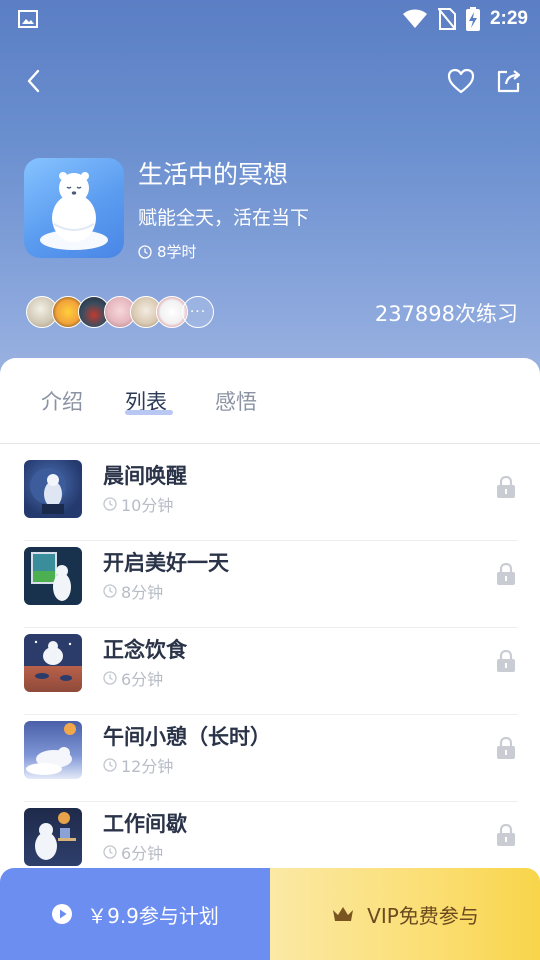 The width and height of the screenshot is (540, 960). I want to click on lesson-duration-text: 12分钟, so click(147, 766).